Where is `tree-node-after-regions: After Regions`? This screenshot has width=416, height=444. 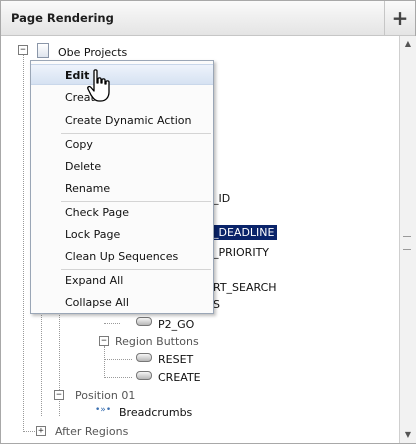
tree-node-after-regions: After Regions is located at coordinates (91, 431).